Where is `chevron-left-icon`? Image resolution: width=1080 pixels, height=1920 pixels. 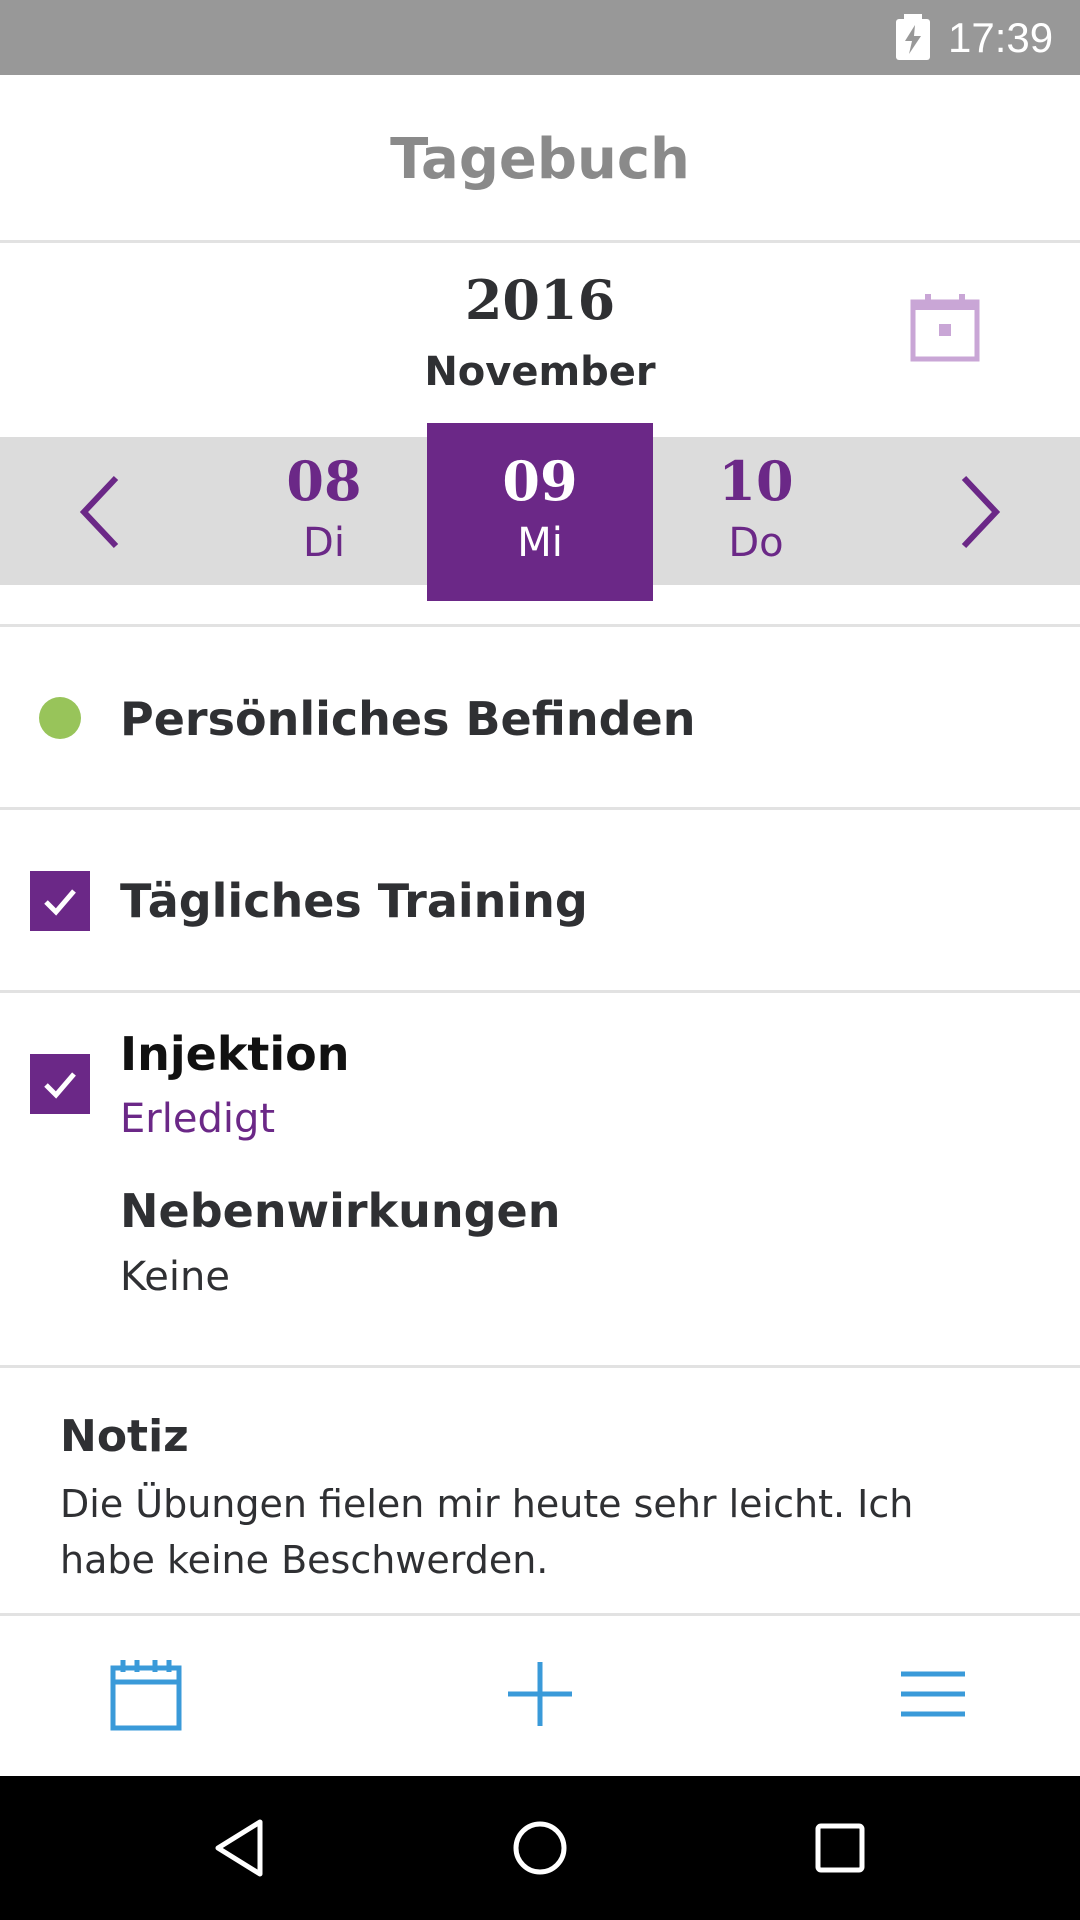
chevron-left-icon is located at coordinates (102, 512).